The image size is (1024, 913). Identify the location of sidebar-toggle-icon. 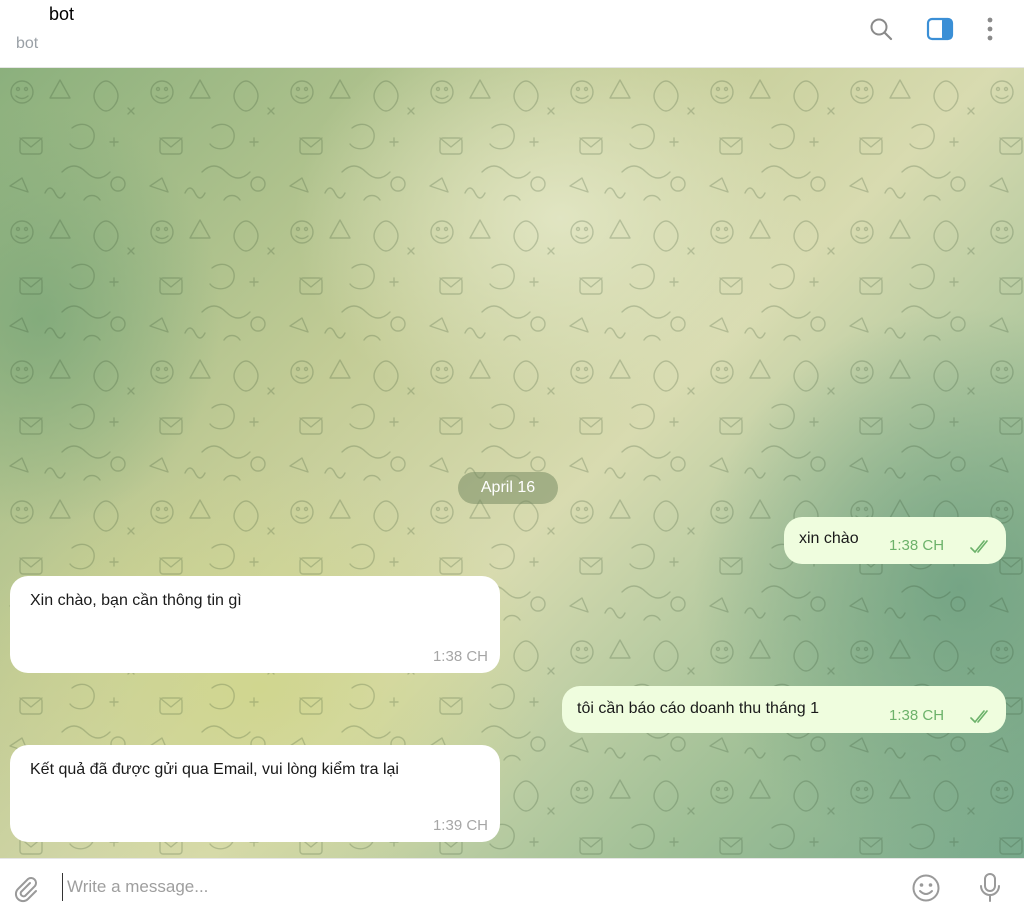
(940, 29).